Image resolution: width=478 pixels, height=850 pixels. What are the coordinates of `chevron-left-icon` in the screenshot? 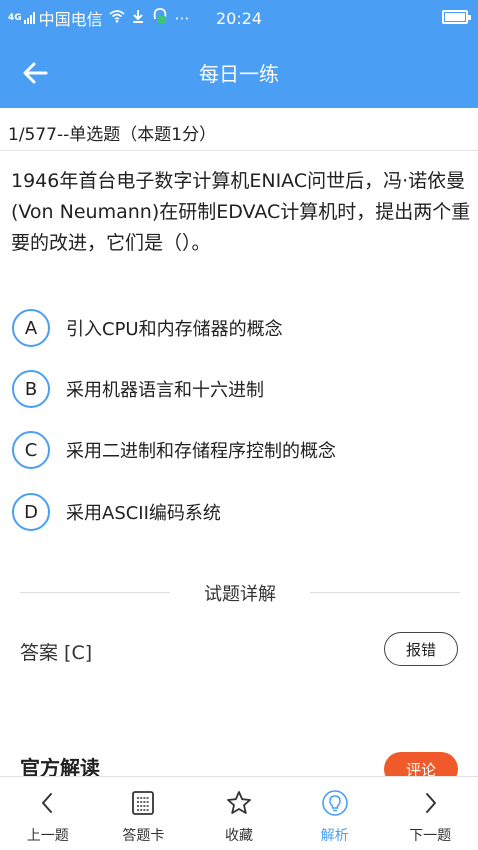 It's located at (46, 803).